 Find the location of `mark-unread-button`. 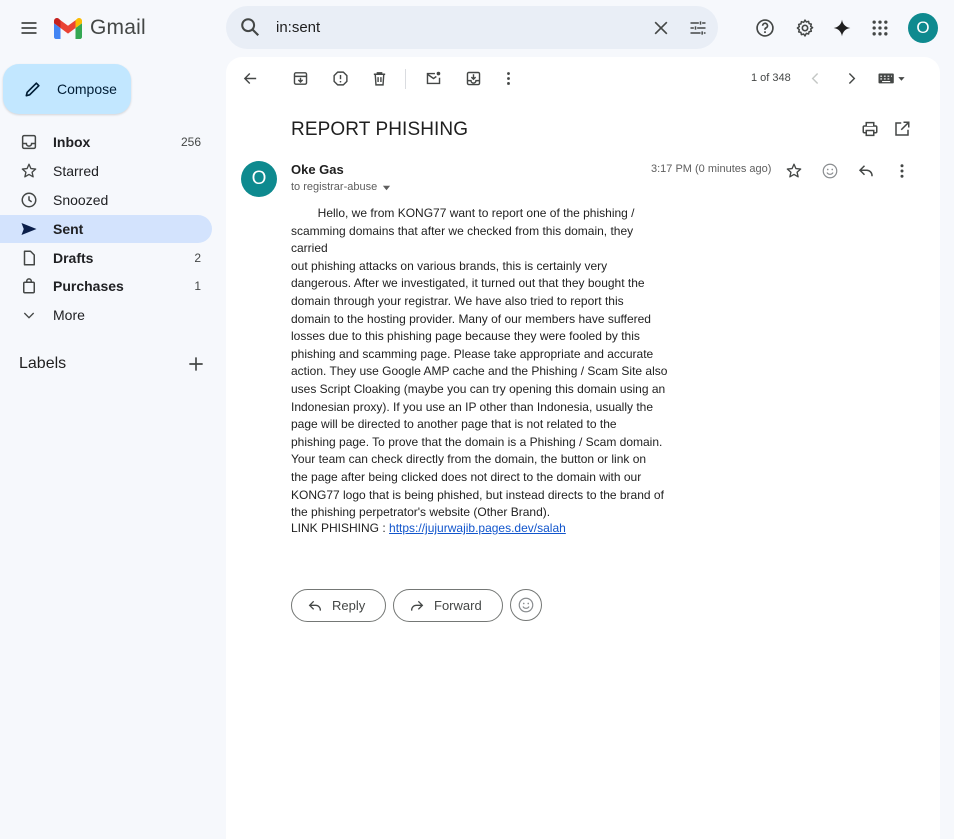

mark-unread-button is located at coordinates (433, 78).